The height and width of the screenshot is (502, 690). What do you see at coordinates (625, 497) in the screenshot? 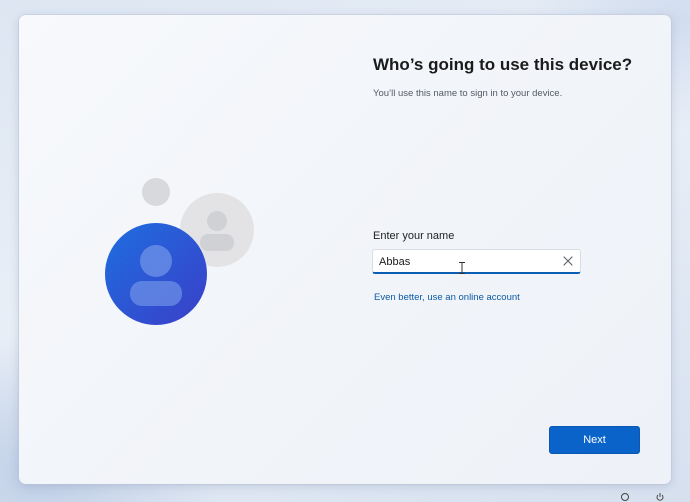
I see `accessibility-icon` at bounding box center [625, 497].